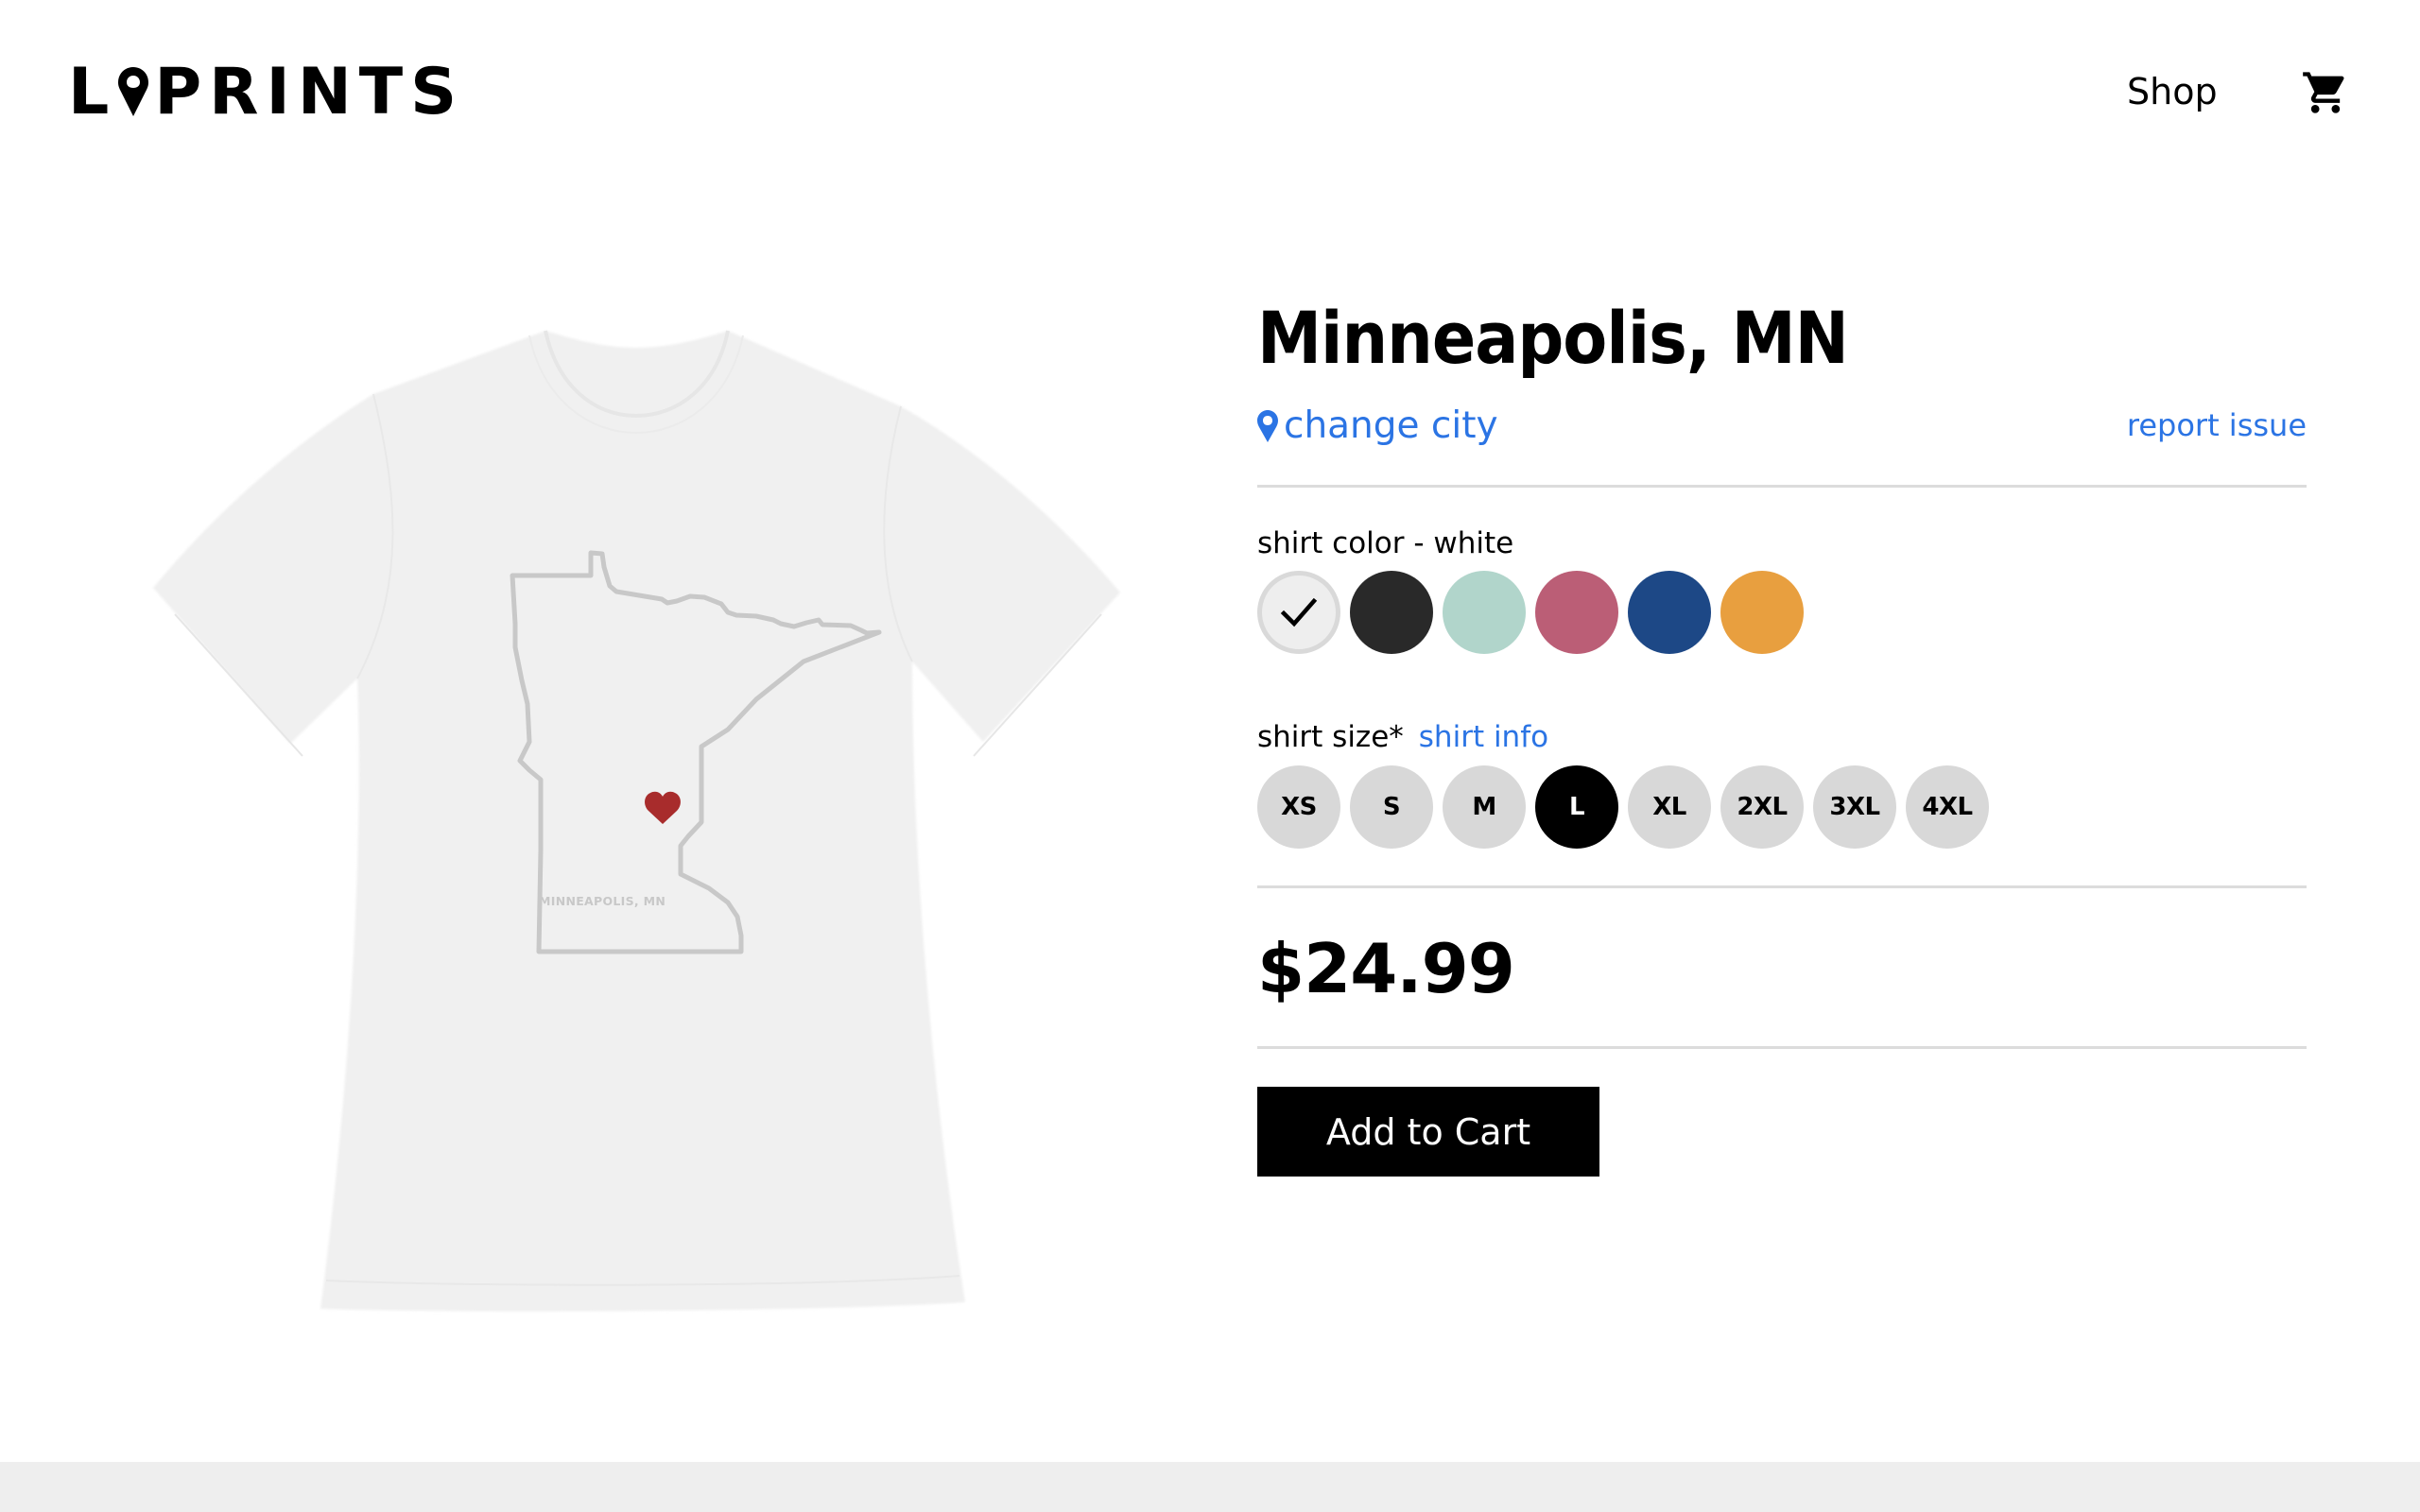 This screenshot has width=2420, height=1512. Describe the element at coordinates (1484, 612) in the screenshot. I see `color-swatch-mint` at that location.